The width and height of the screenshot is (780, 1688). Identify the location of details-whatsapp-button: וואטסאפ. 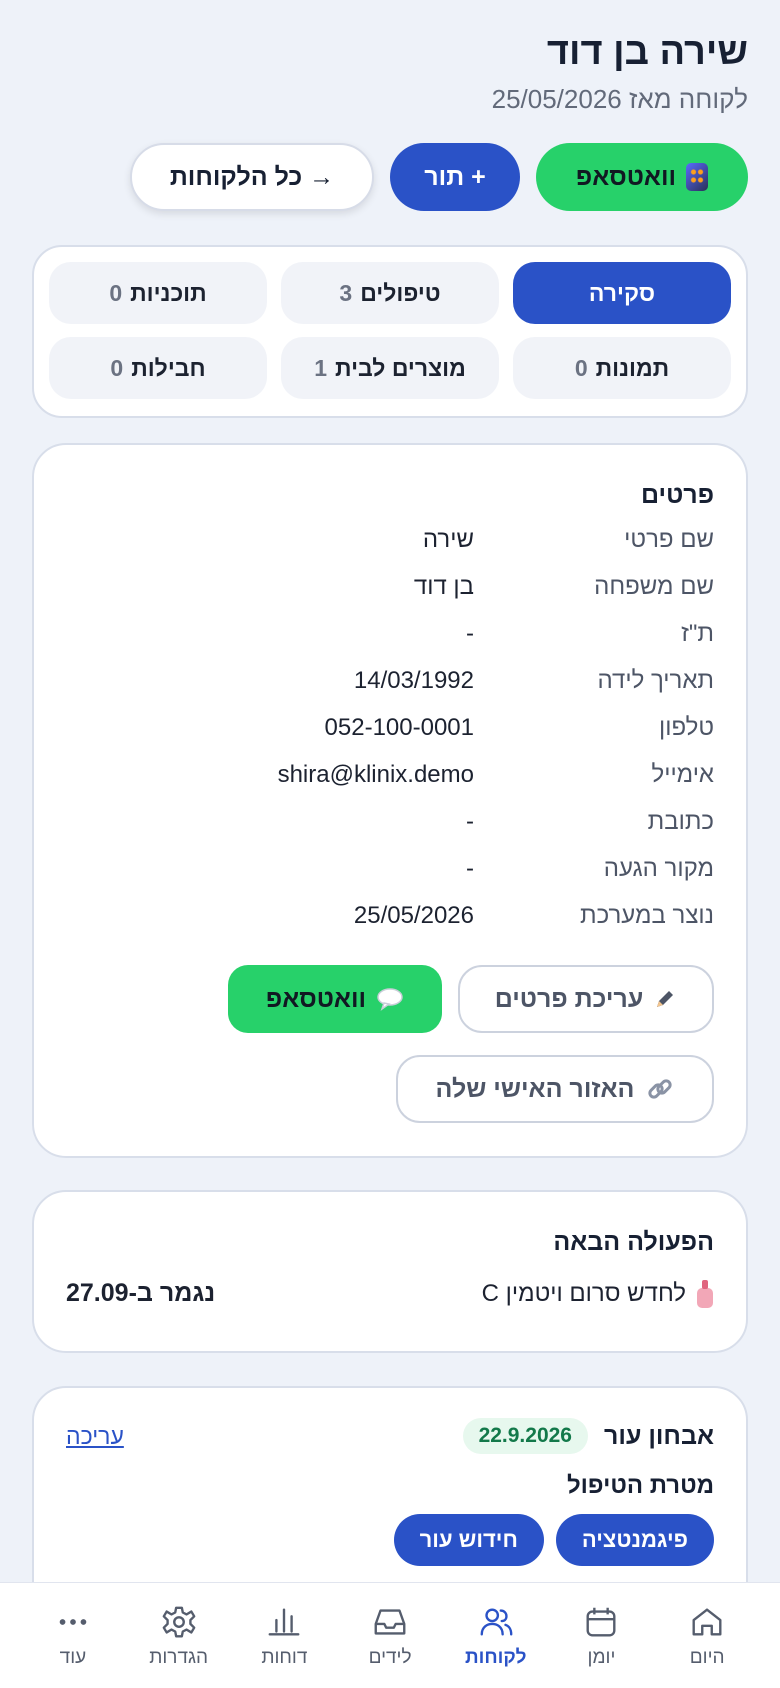
(335, 999).